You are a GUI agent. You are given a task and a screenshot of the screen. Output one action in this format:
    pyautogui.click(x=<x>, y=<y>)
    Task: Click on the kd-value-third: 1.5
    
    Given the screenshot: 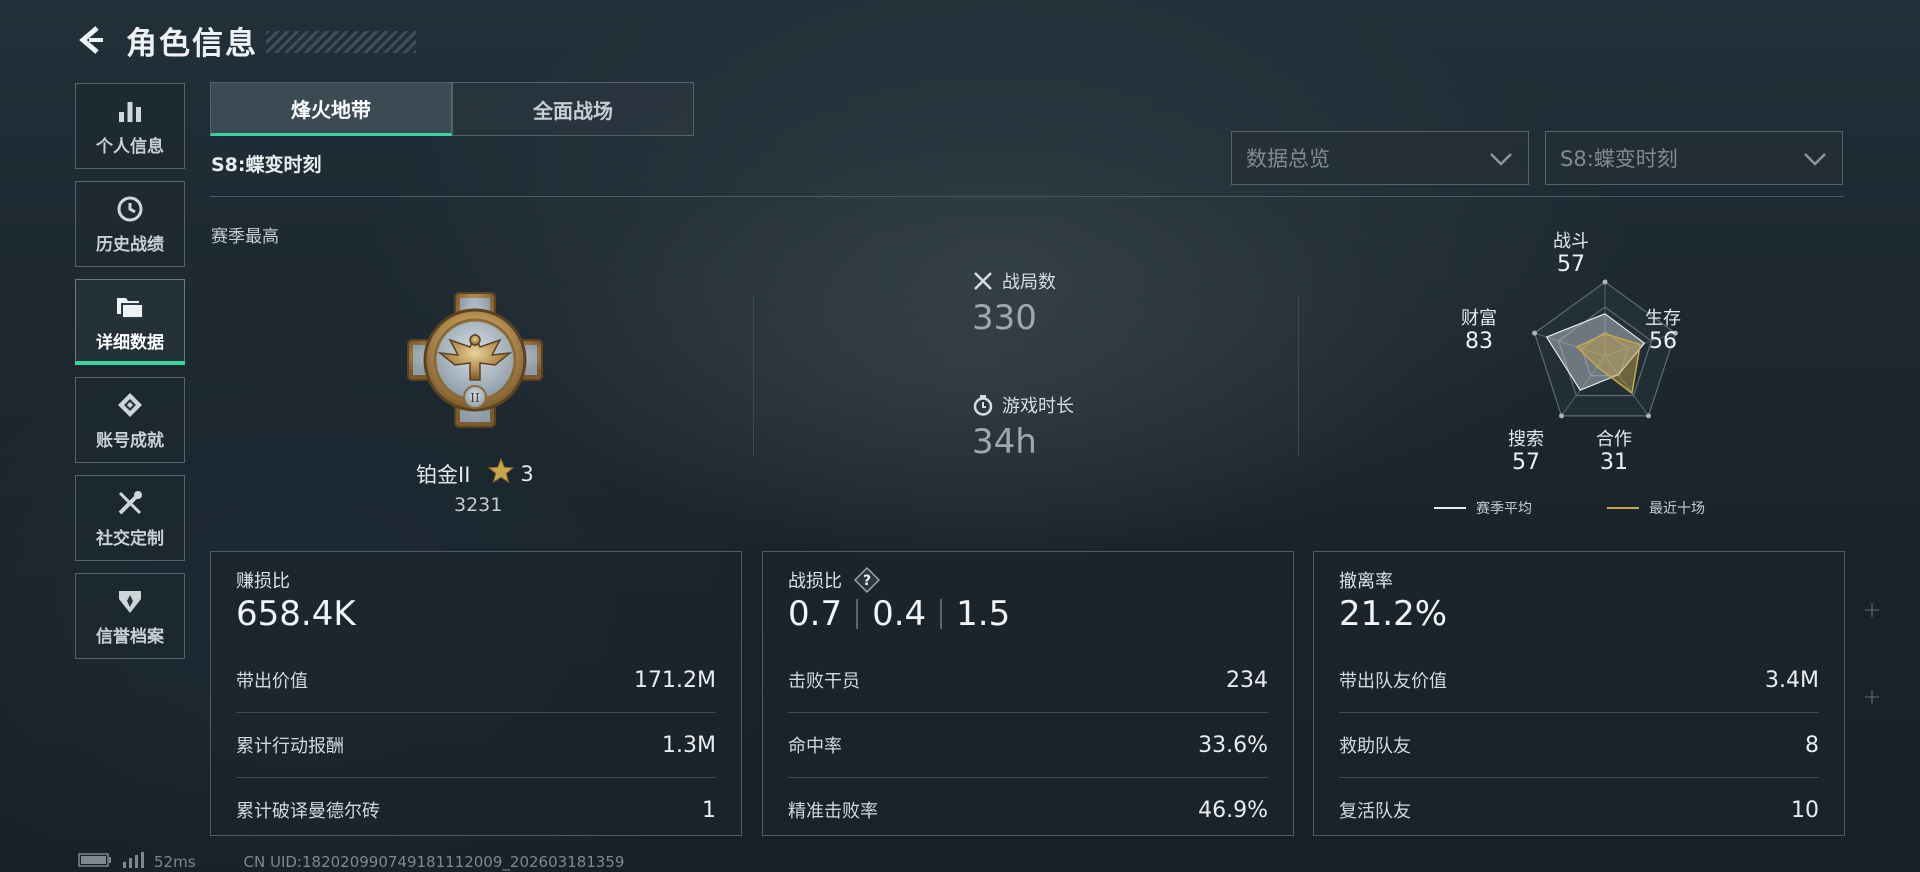 What is the action you would take?
    pyautogui.click(x=983, y=614)
    